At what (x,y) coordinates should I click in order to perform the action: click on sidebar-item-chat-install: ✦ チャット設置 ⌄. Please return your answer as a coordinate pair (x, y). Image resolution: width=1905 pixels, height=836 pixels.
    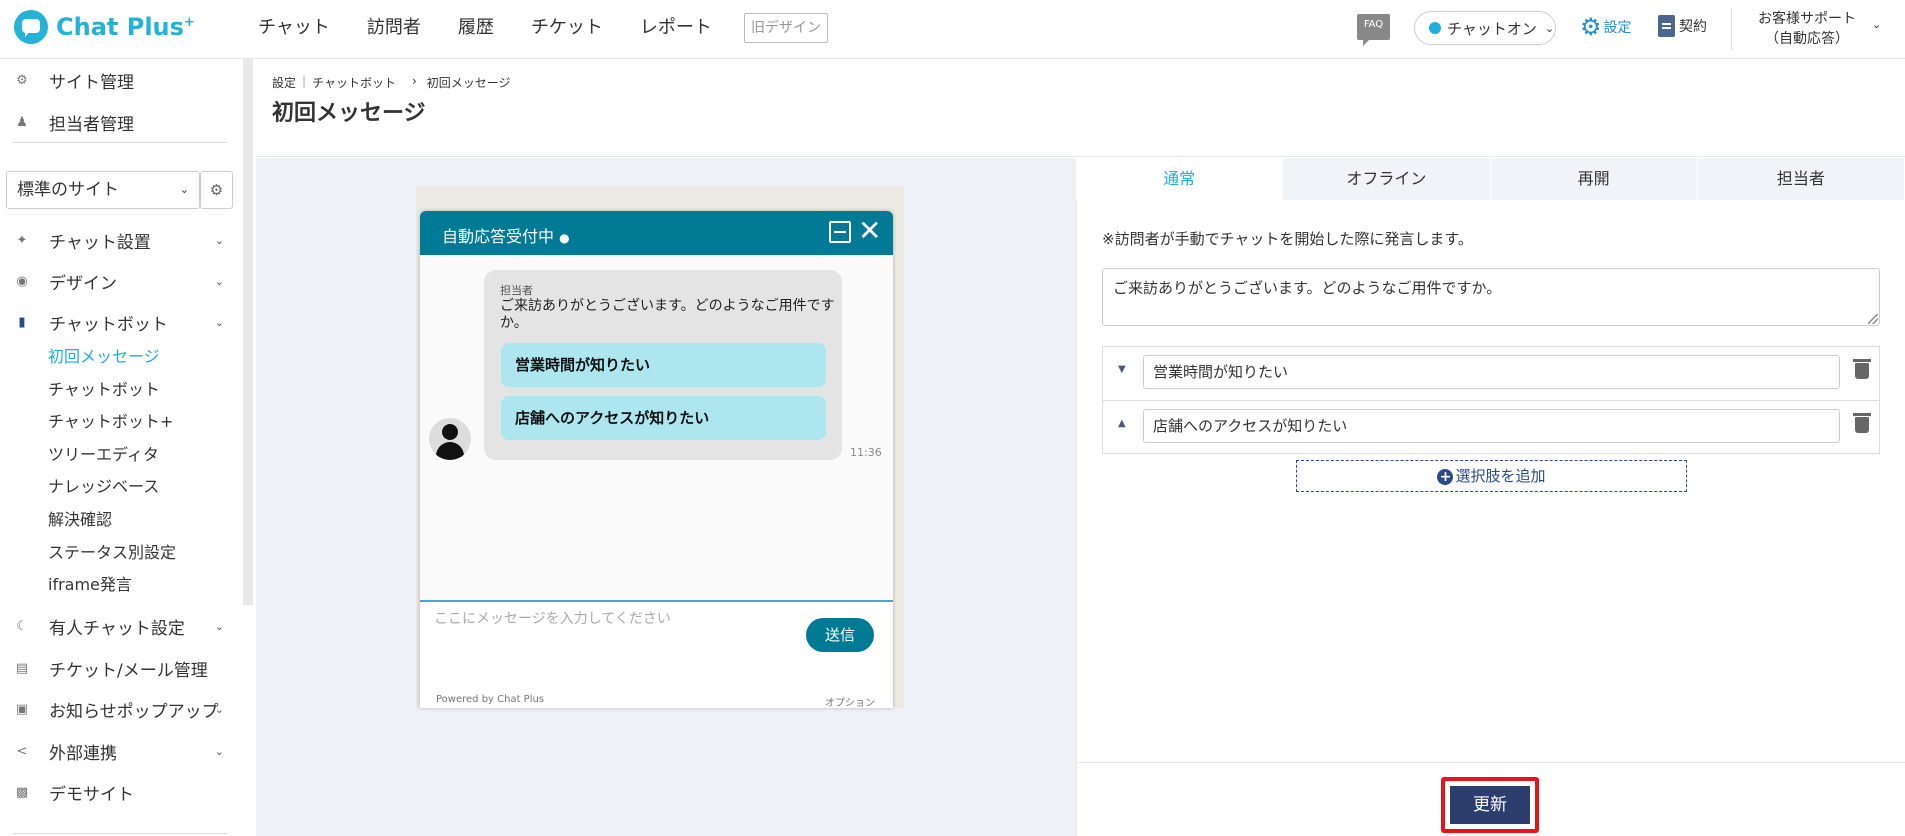
    Looking at the image, I should click on (119, 241).